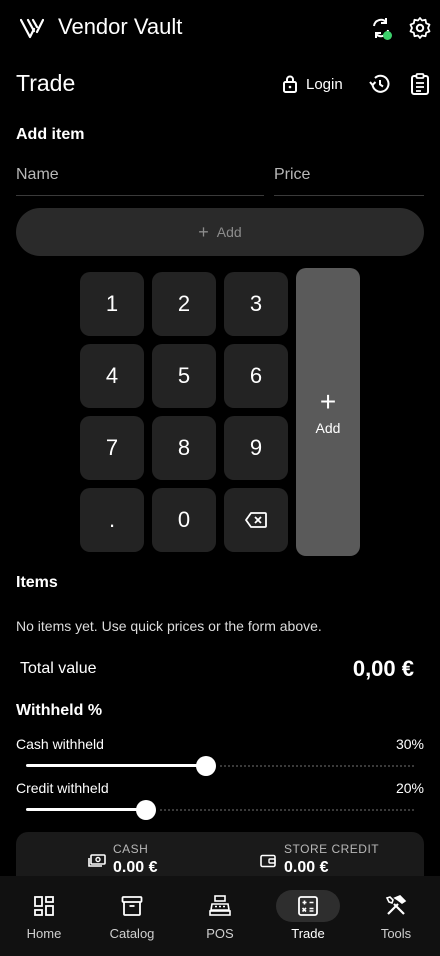  What do you see at coordinates (132, 933) in the screenshot?
I see `nav-label-catalog: Catalog` at bounding box center [132, 933].